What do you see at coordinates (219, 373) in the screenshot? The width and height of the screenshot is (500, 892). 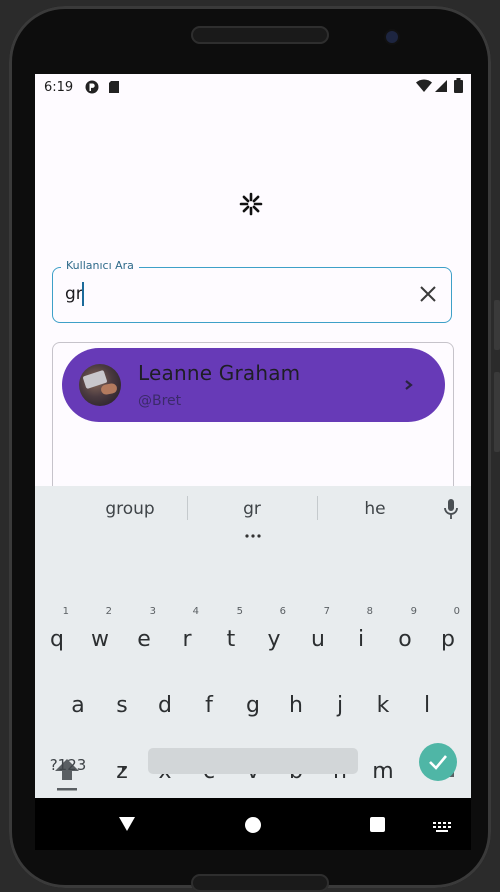 I see `user-name: Leanne Graham` at bounding box center [219, 373].